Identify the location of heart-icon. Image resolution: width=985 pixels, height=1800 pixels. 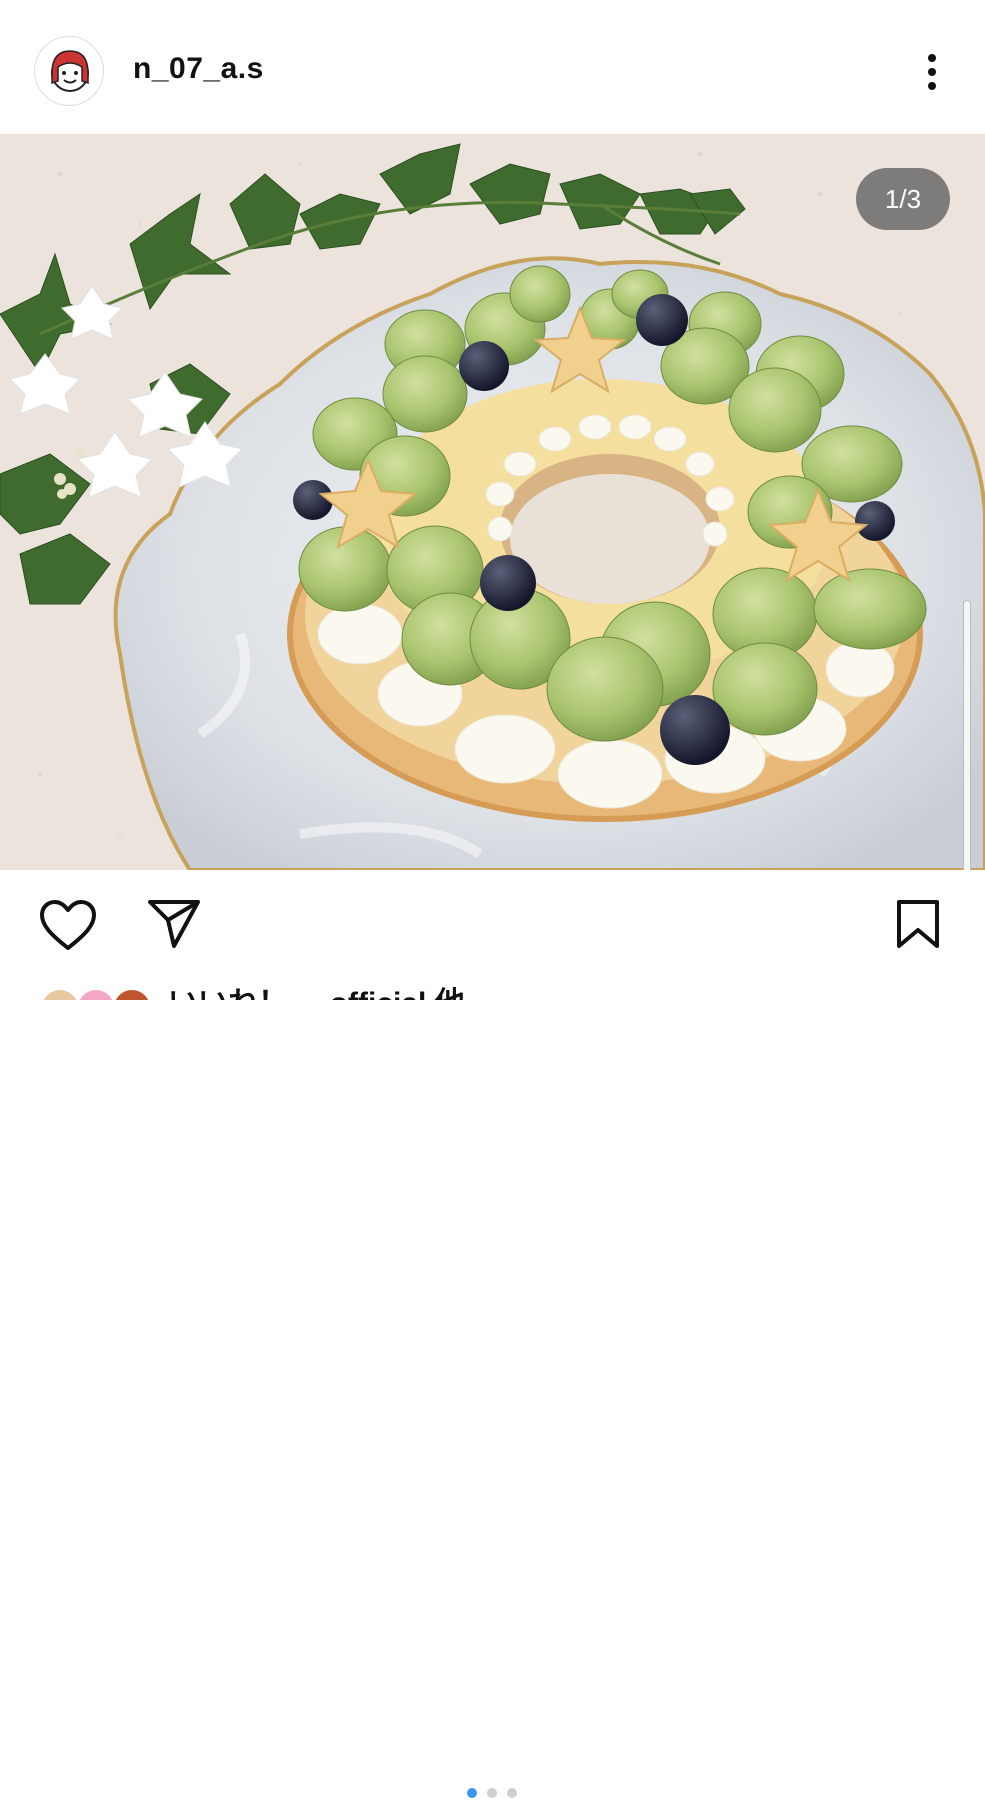
(68, 925).